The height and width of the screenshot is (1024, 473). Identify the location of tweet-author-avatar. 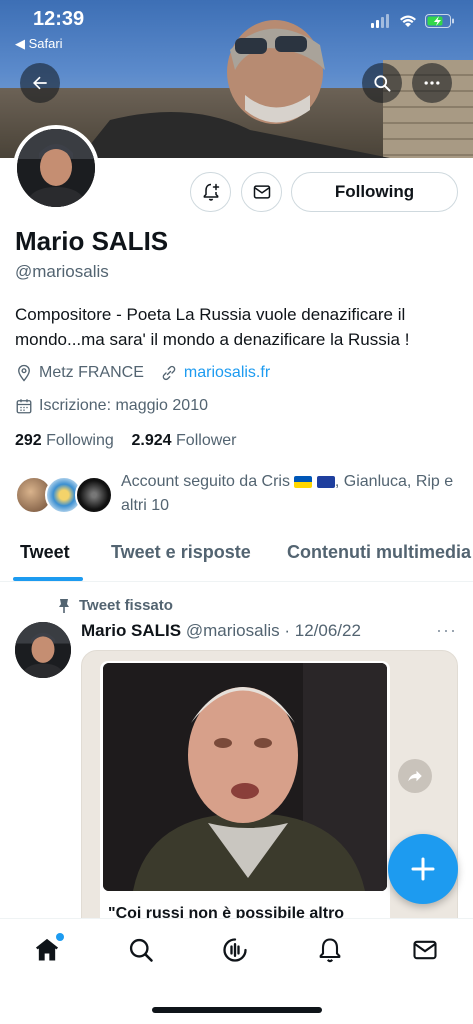
(43, 650).